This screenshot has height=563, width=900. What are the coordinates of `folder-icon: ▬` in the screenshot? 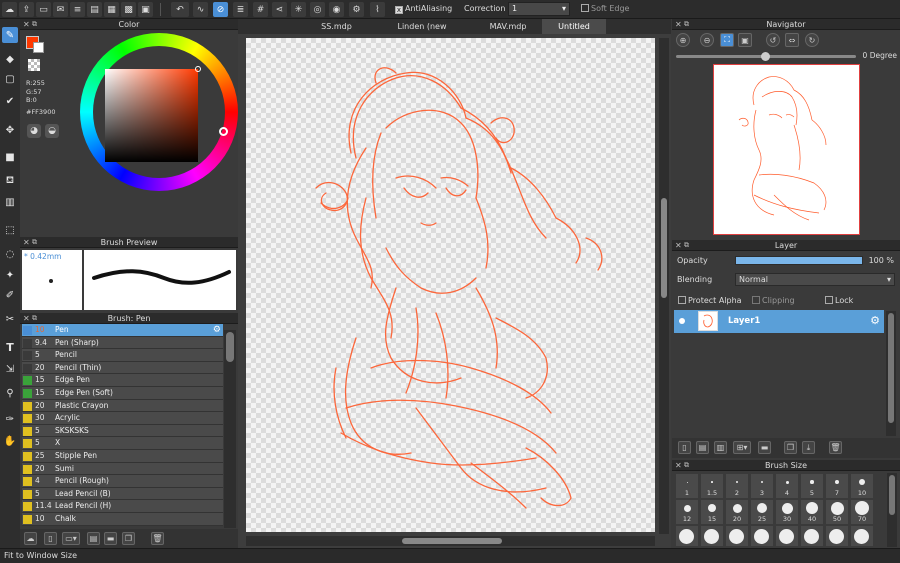 It's located at (110, 538).